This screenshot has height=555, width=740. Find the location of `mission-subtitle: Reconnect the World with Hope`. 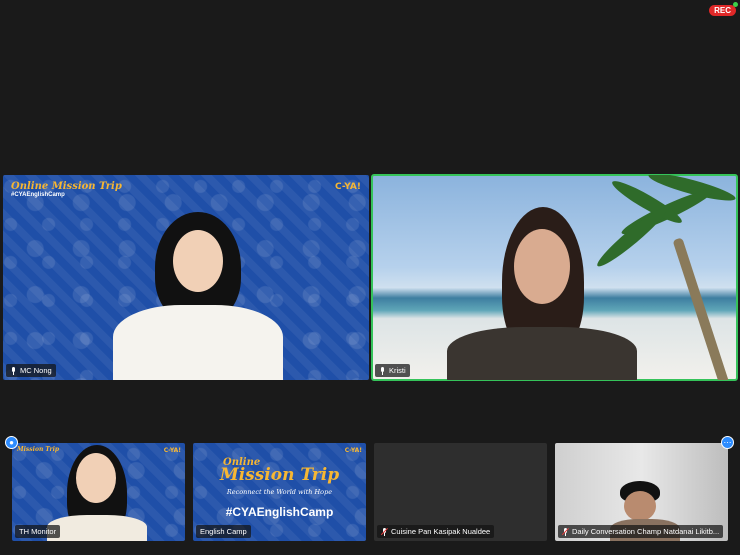

mission-subtitle: Reconnect the World with Hope is located at coordinates (279, 492).